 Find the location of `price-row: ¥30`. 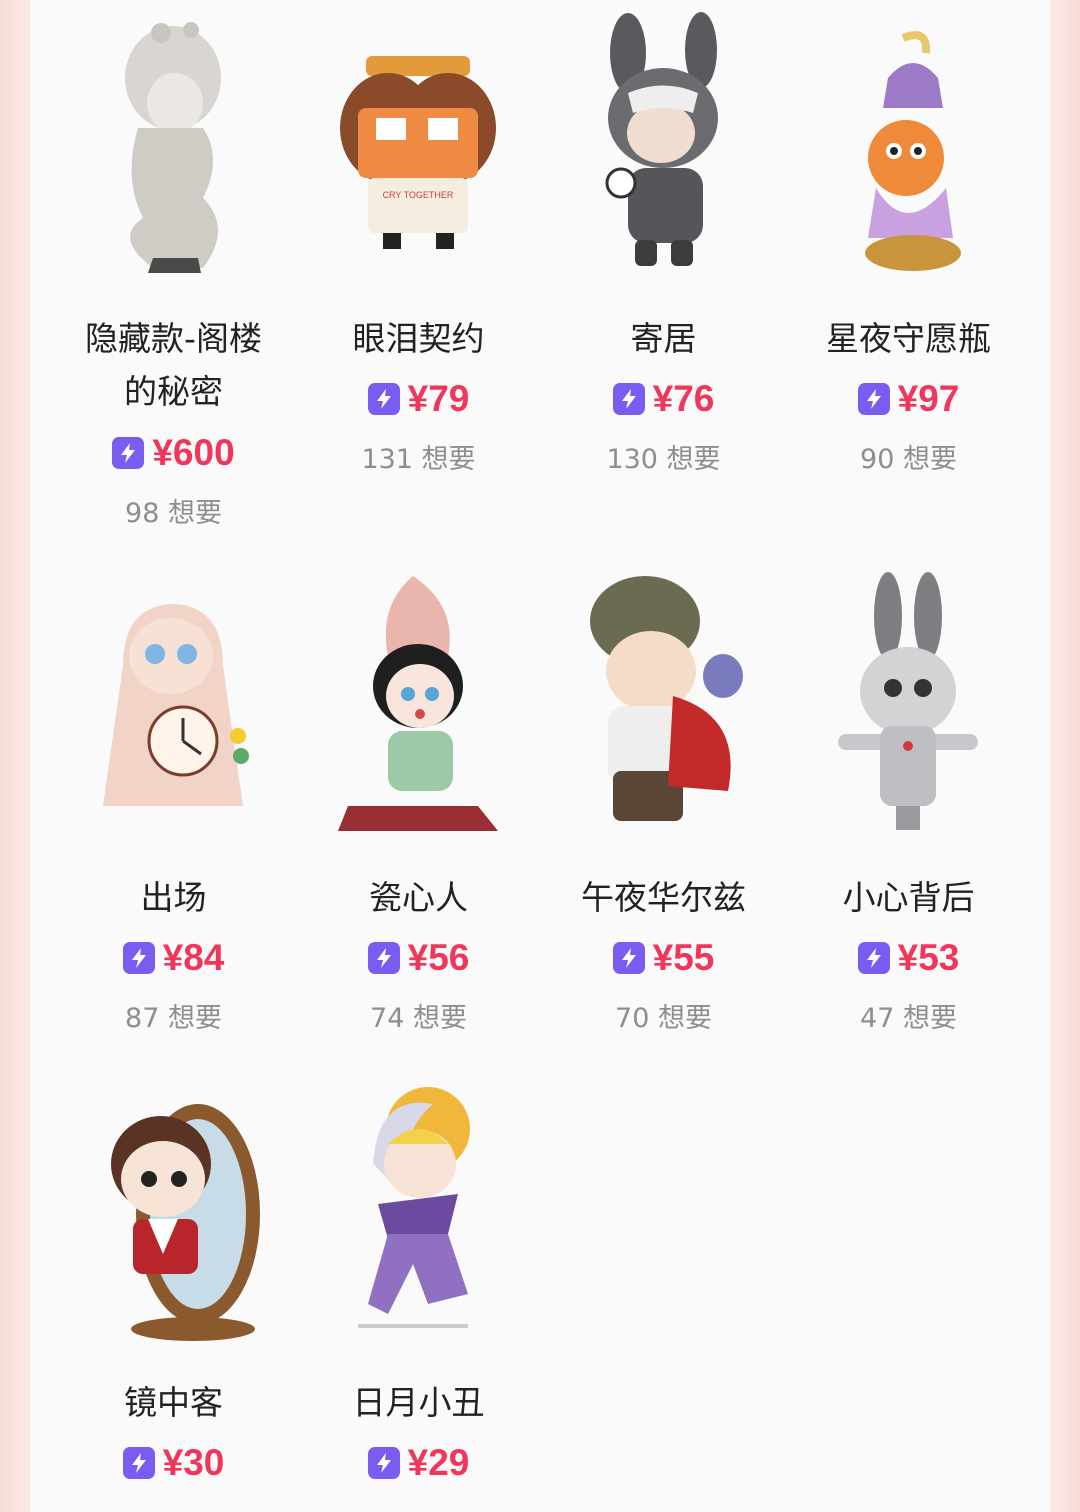

price-row: ¥30 is located at coordinates (173, 1463).